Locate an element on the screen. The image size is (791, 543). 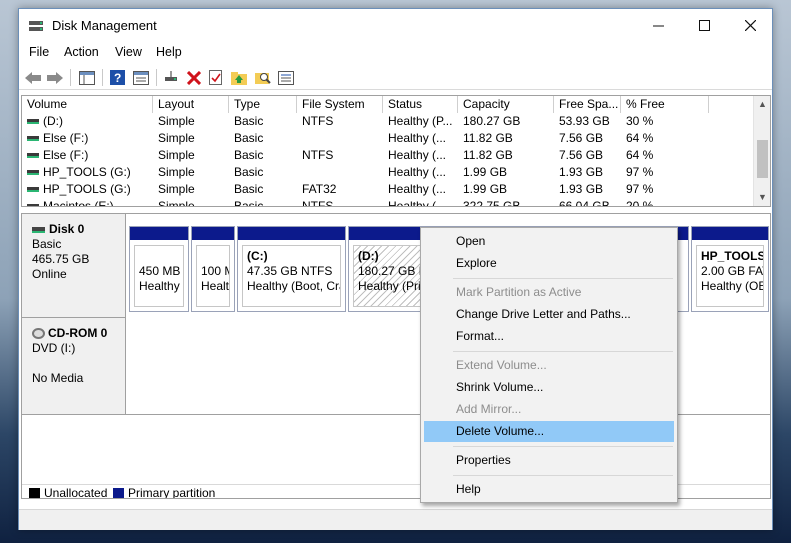
folder-up-icon is located at coordinates (239, 77).